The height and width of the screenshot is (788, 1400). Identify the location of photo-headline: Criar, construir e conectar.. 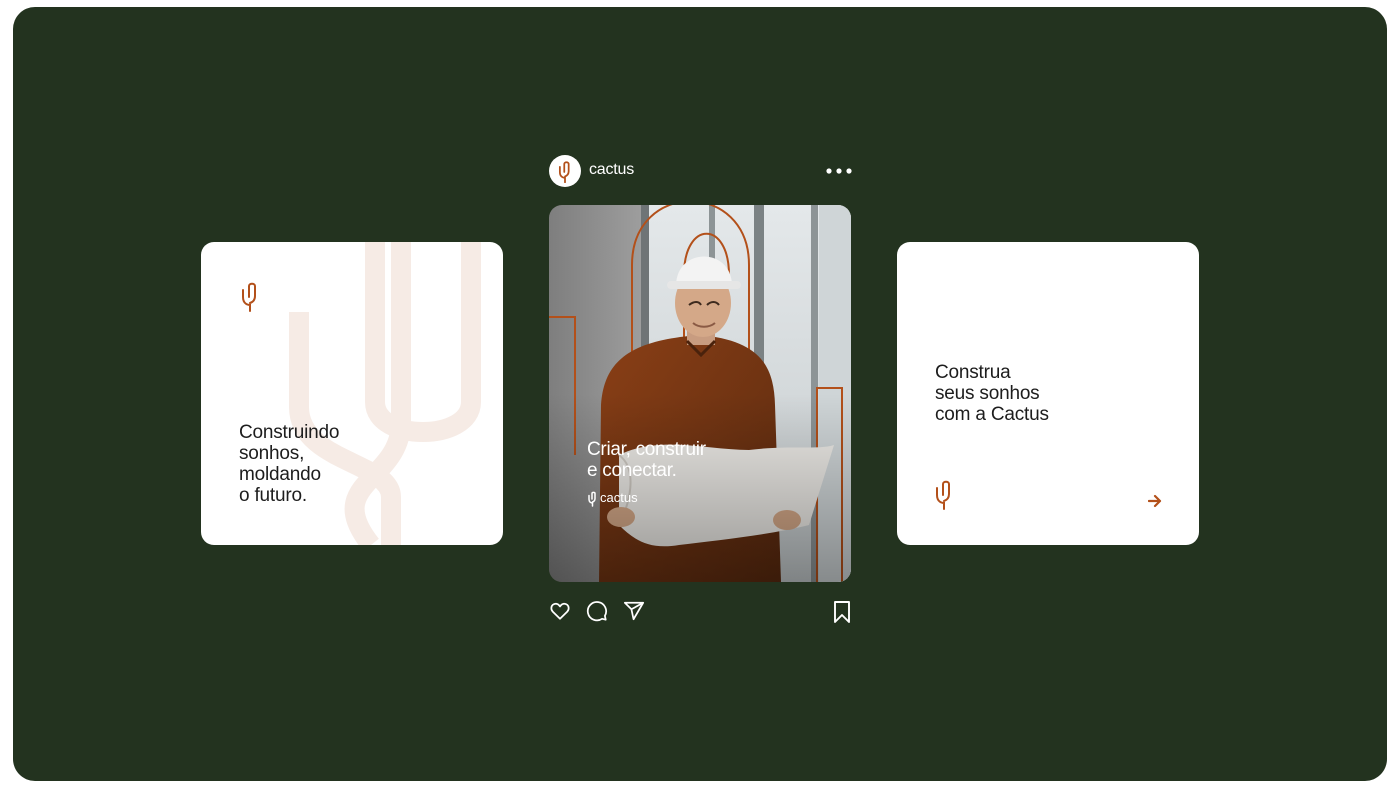
(646, 460).